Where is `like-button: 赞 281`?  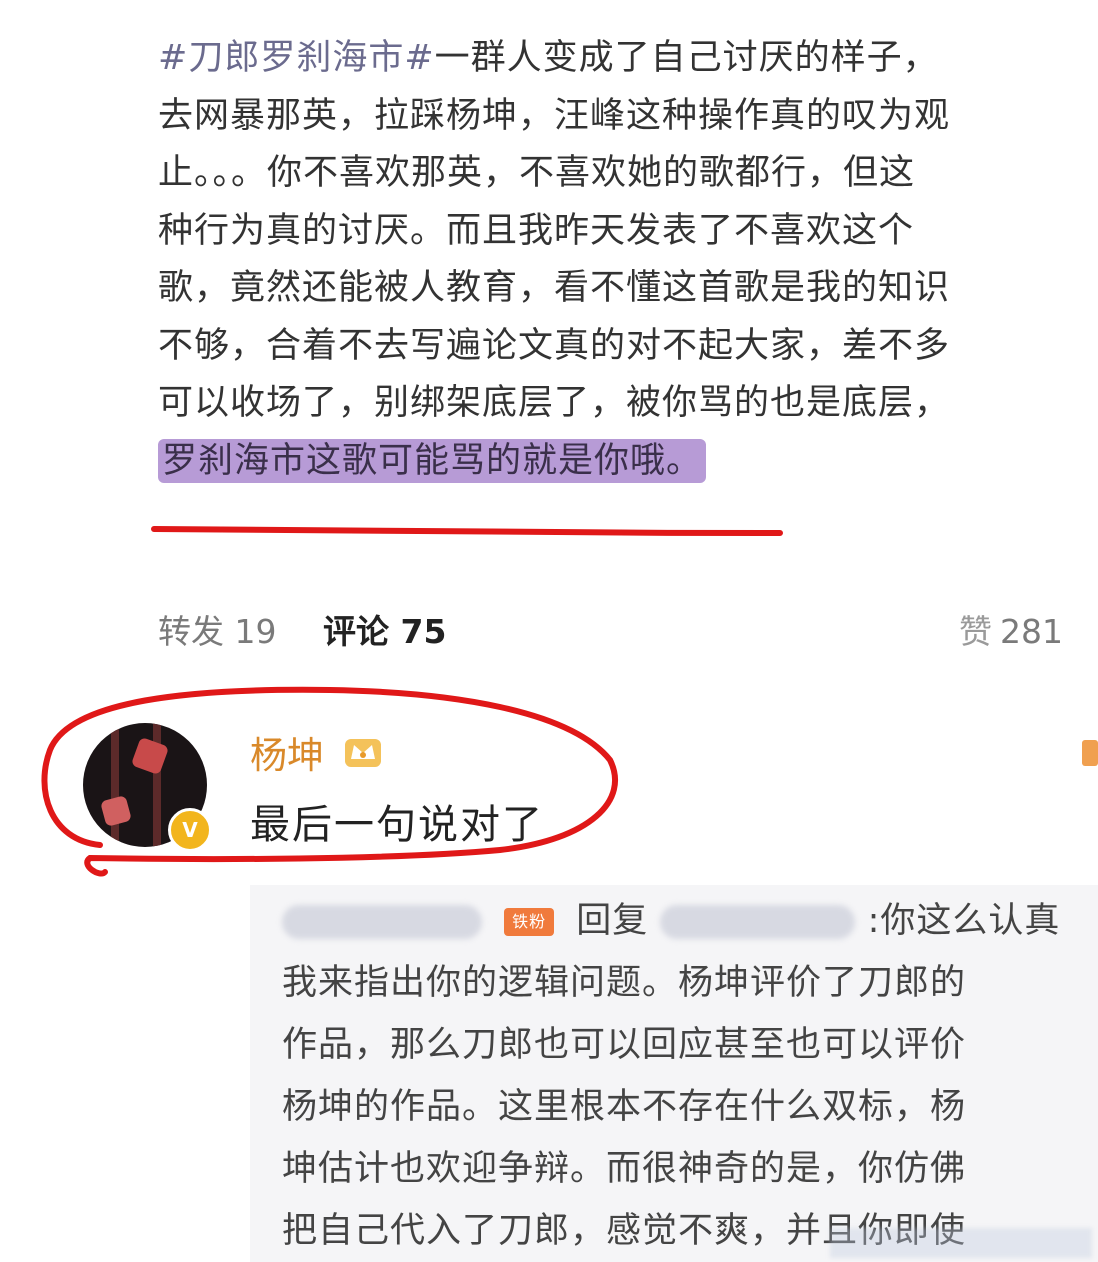
like-button: 赞 281 is located at coordinates (1011, 629).